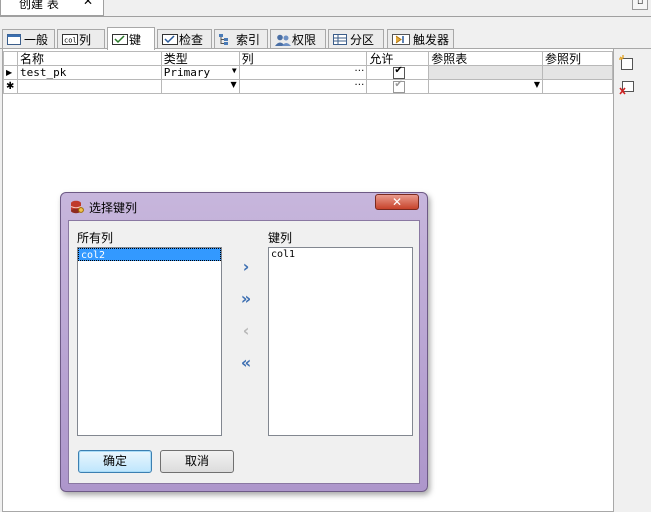 Image resolution: width=651 pixels, height=512 pixels. Describe the element at coordinates (226, 39) in the screenshot. I see `index-icon` at that location.